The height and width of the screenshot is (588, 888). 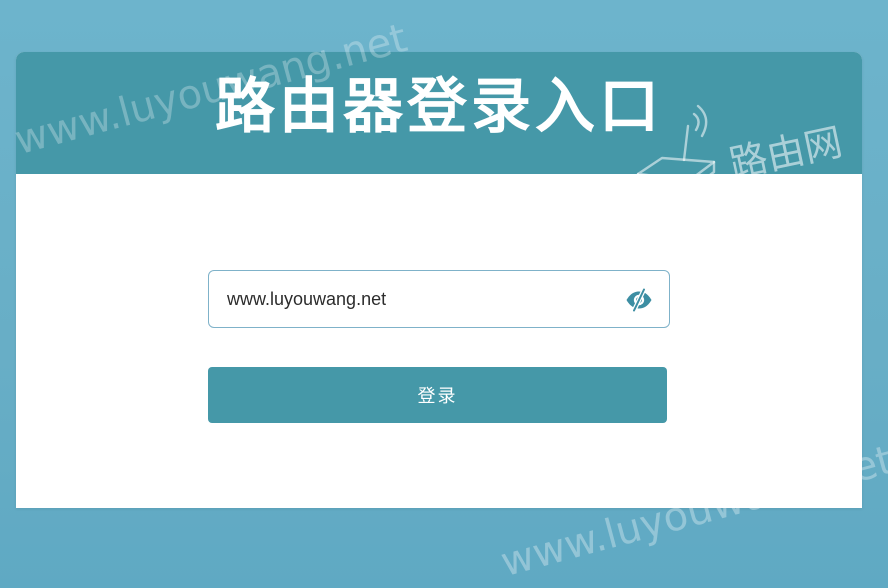 I want to click on page-title: 路由器登录入口, so click(x=439, y=107).